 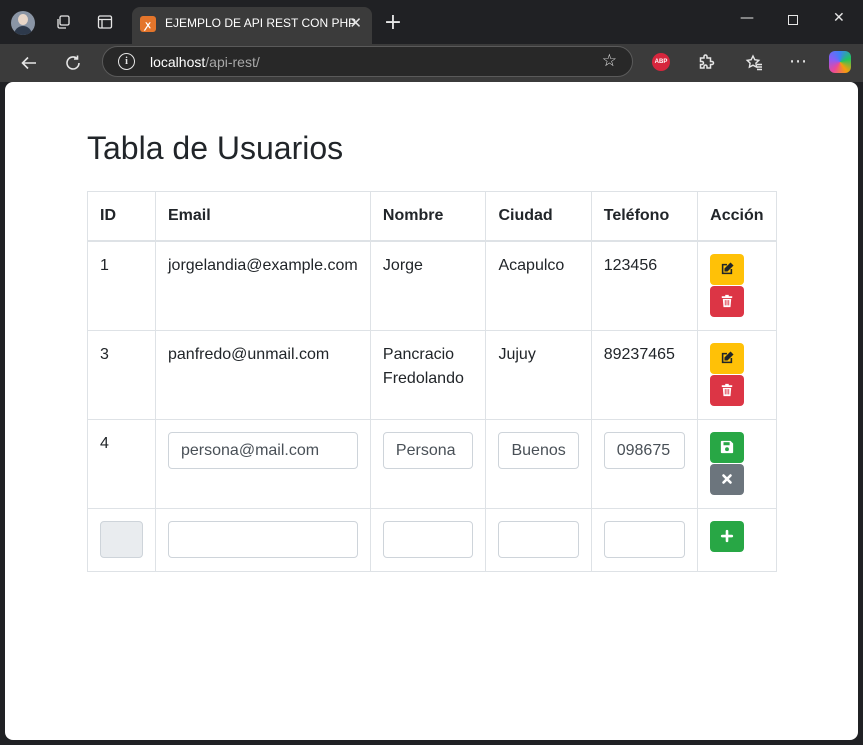 What do you see at coordinates (428, 216) in the screenshot?
I see `header-nombre: Nombre` at bounding box center [428, 216].